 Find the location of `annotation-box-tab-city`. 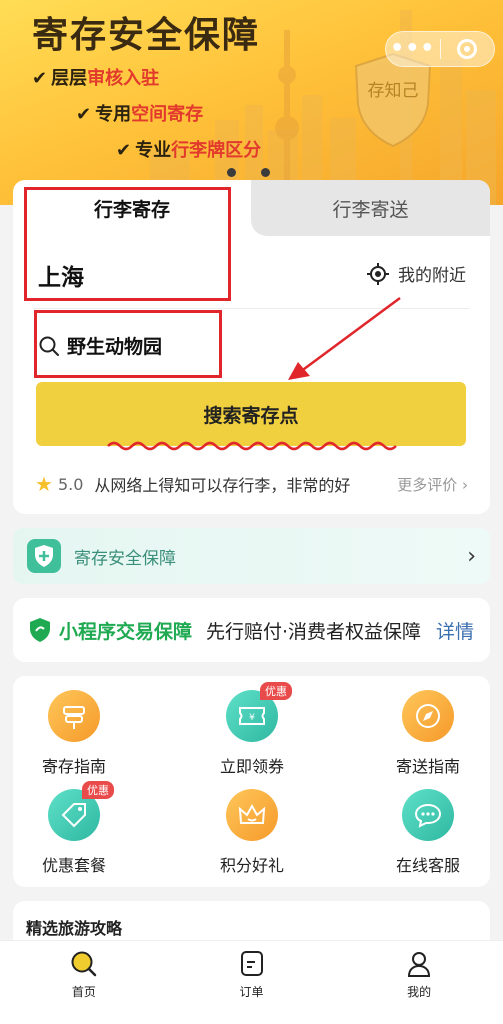

annotation-box-tab-city is located at coordinates (127, 244).